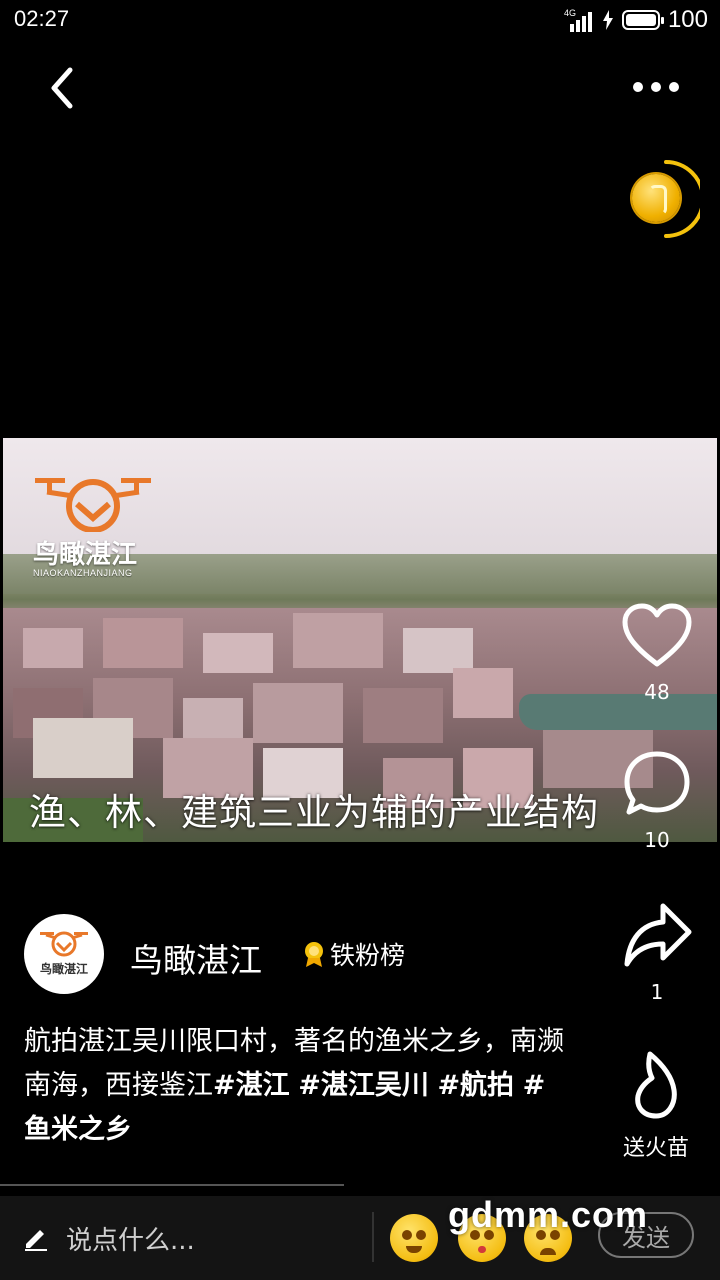  I want to click on fan-rank-label: 铁粉榜, so click(368, 955).